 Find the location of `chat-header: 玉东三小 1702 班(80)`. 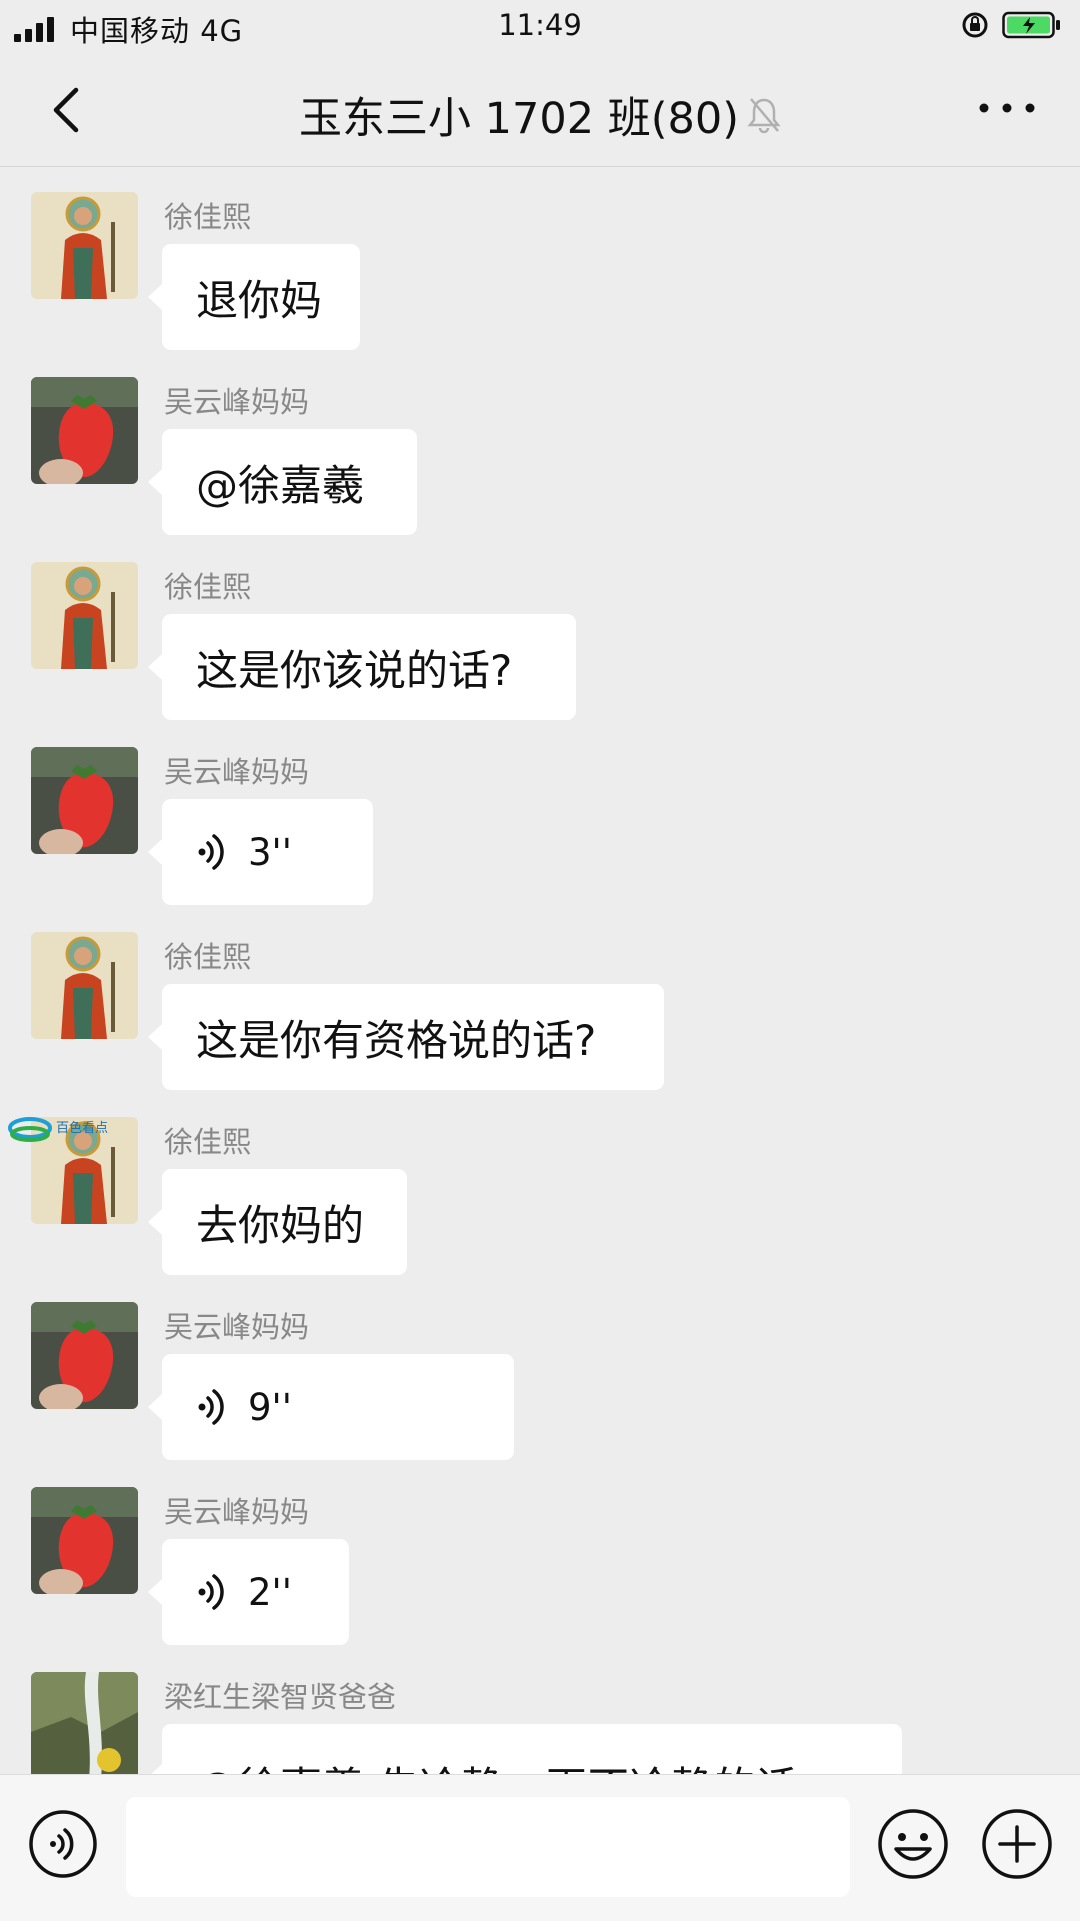

chat-header: 玉东三小 1702 班(80) is located at coordinates (540, 109).